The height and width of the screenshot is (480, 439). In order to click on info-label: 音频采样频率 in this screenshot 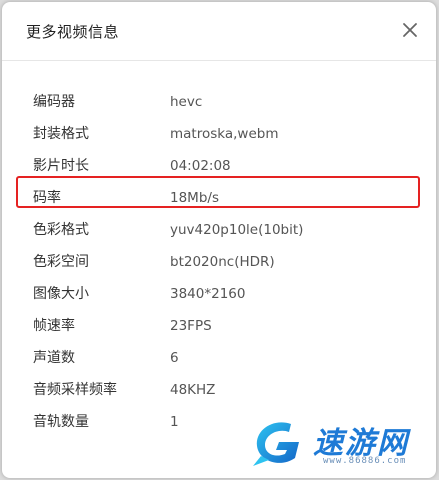, I will do `click(75, 390)`.